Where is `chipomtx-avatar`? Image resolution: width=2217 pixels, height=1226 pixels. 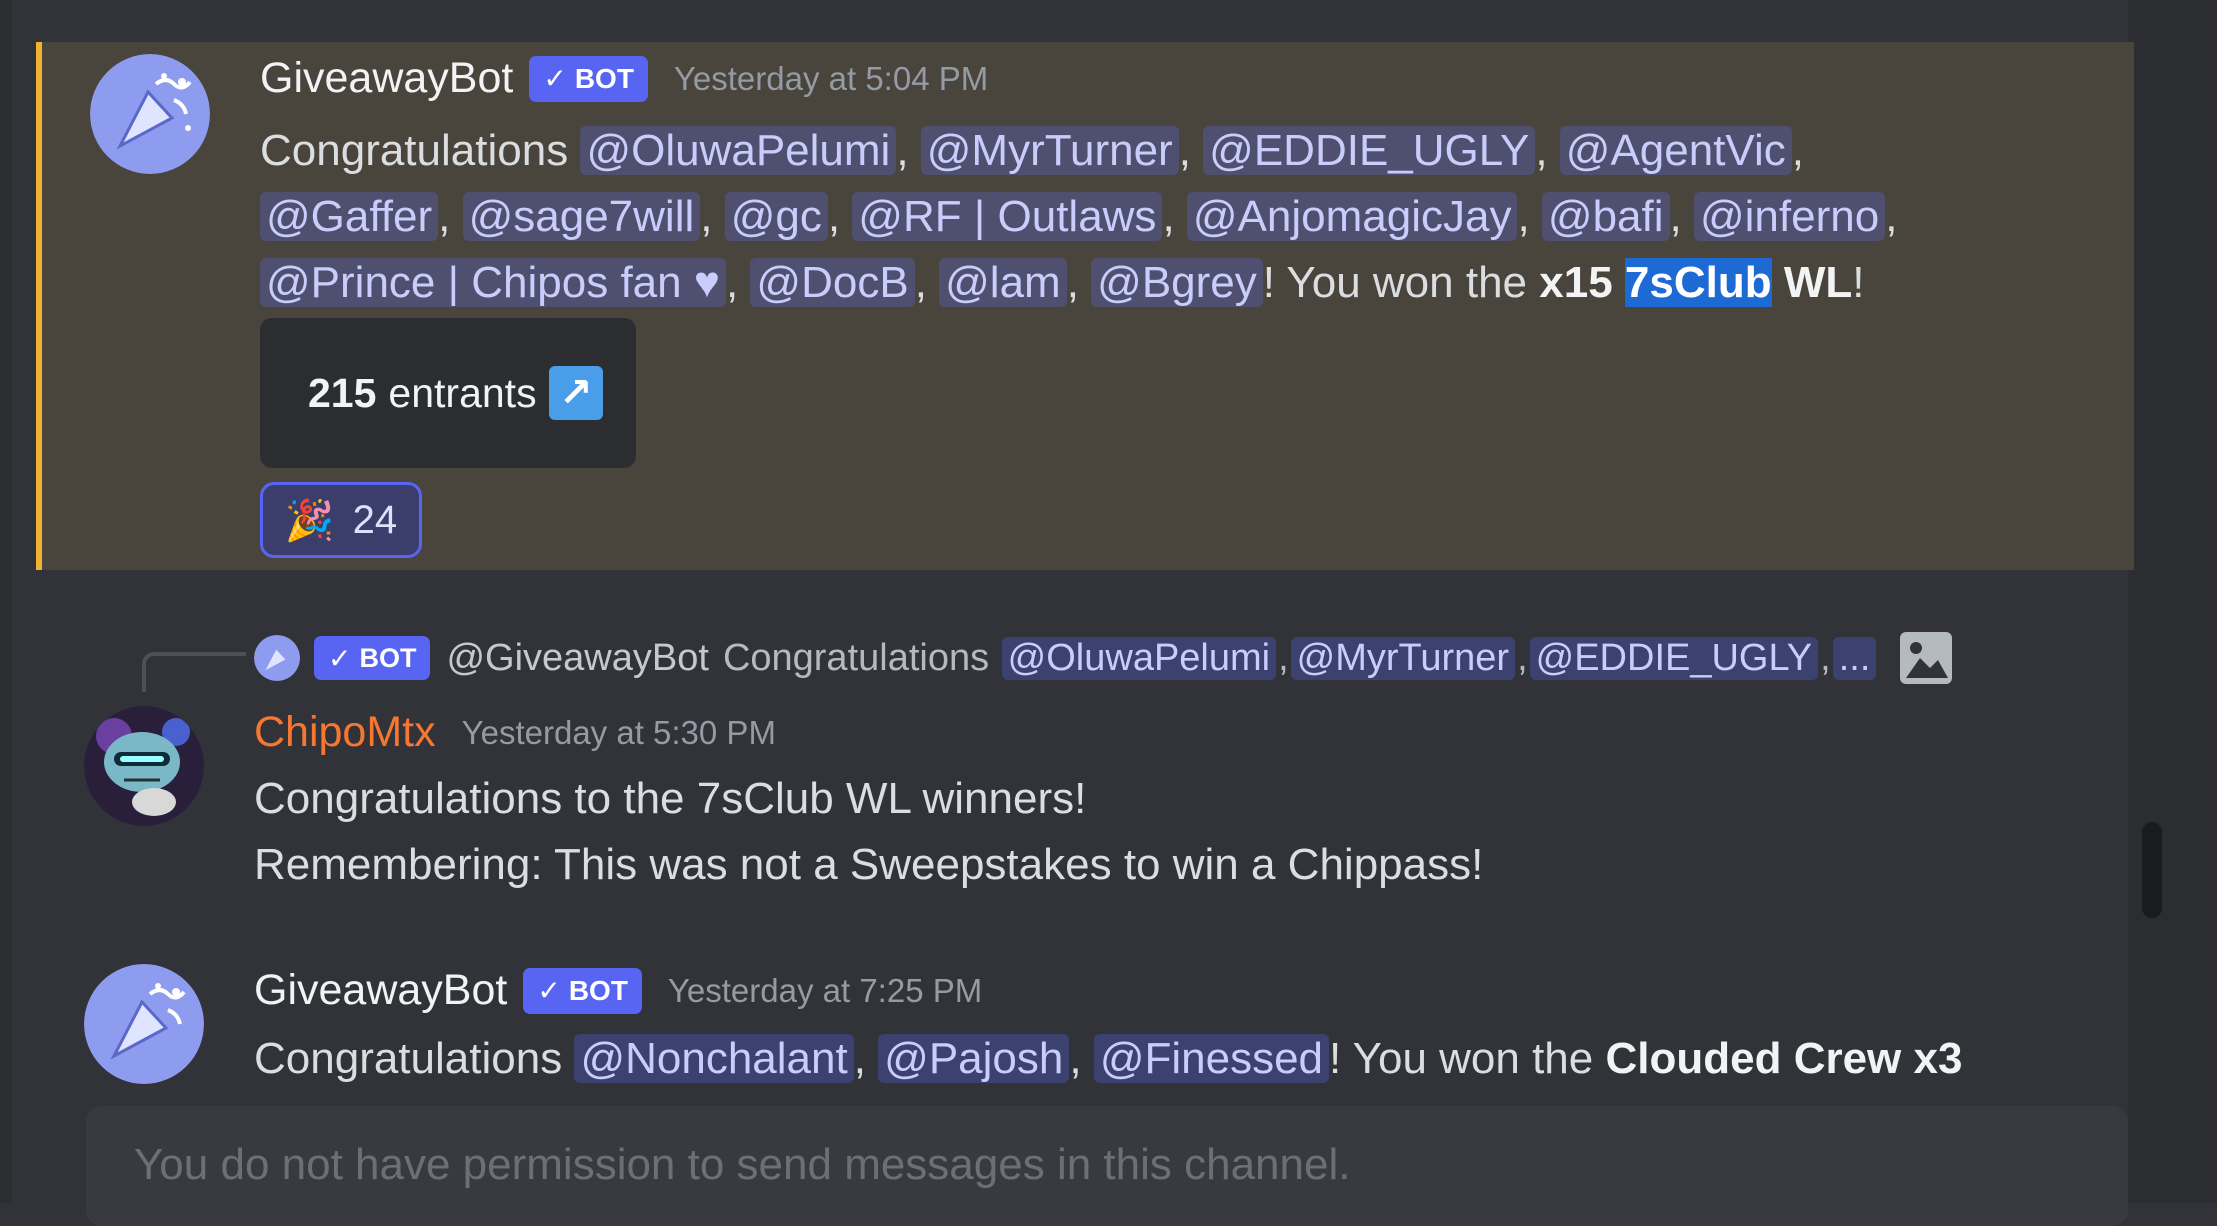
chipomtx-avatar is located at coordinates (144, 766).